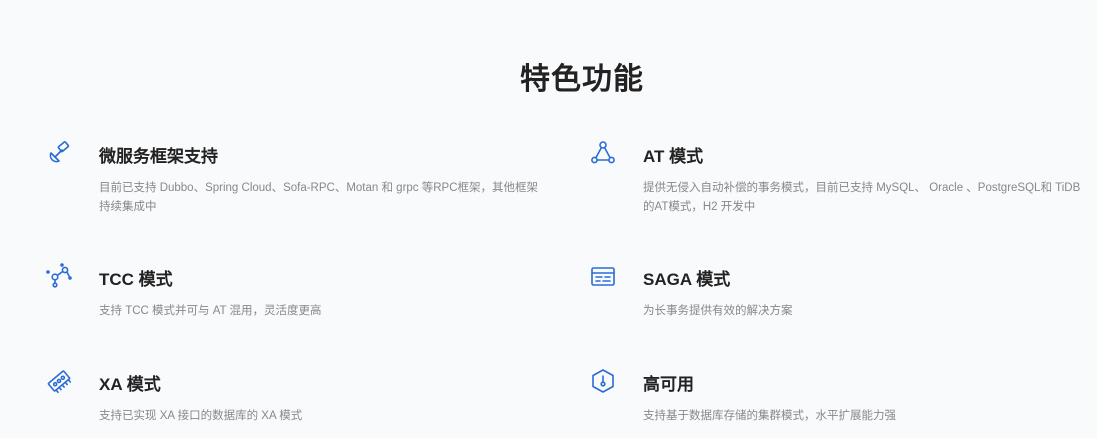  What do you see at coordinates (130, 384) in the screenshot?
I see `feature-title: XA 模式` at bounding box center [130, 384].